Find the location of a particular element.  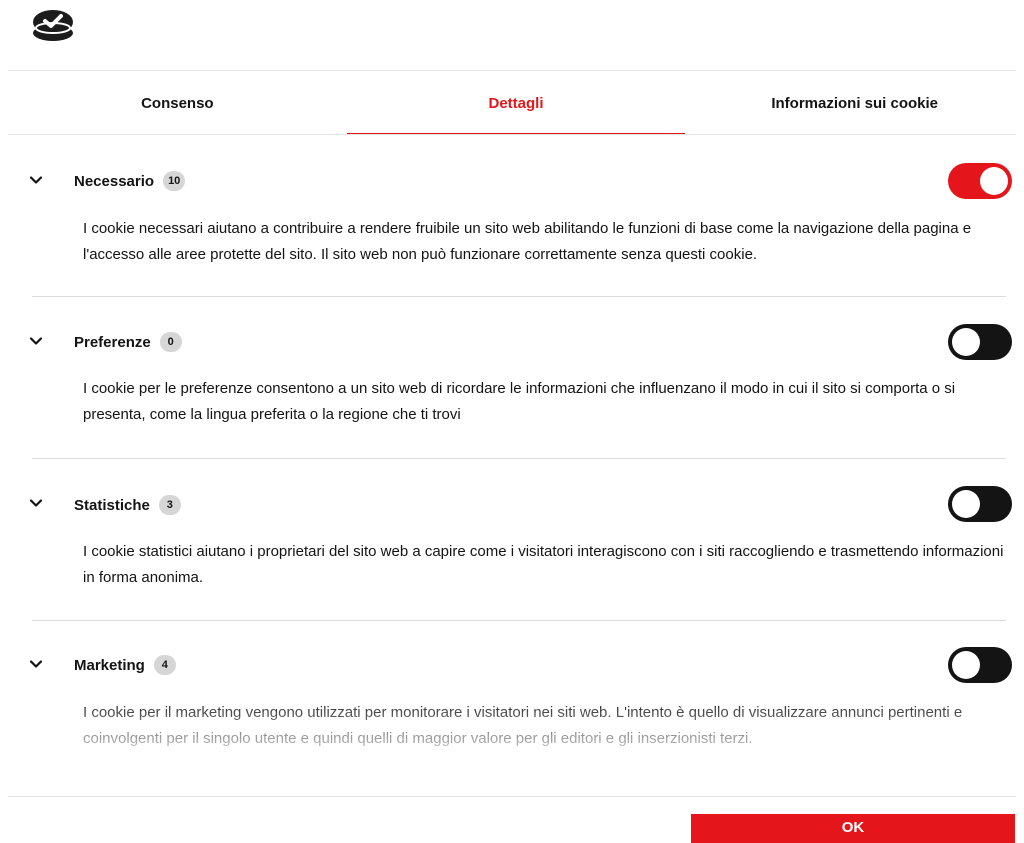

cookie-check-logo-icon is located at coordinates (53, 25).